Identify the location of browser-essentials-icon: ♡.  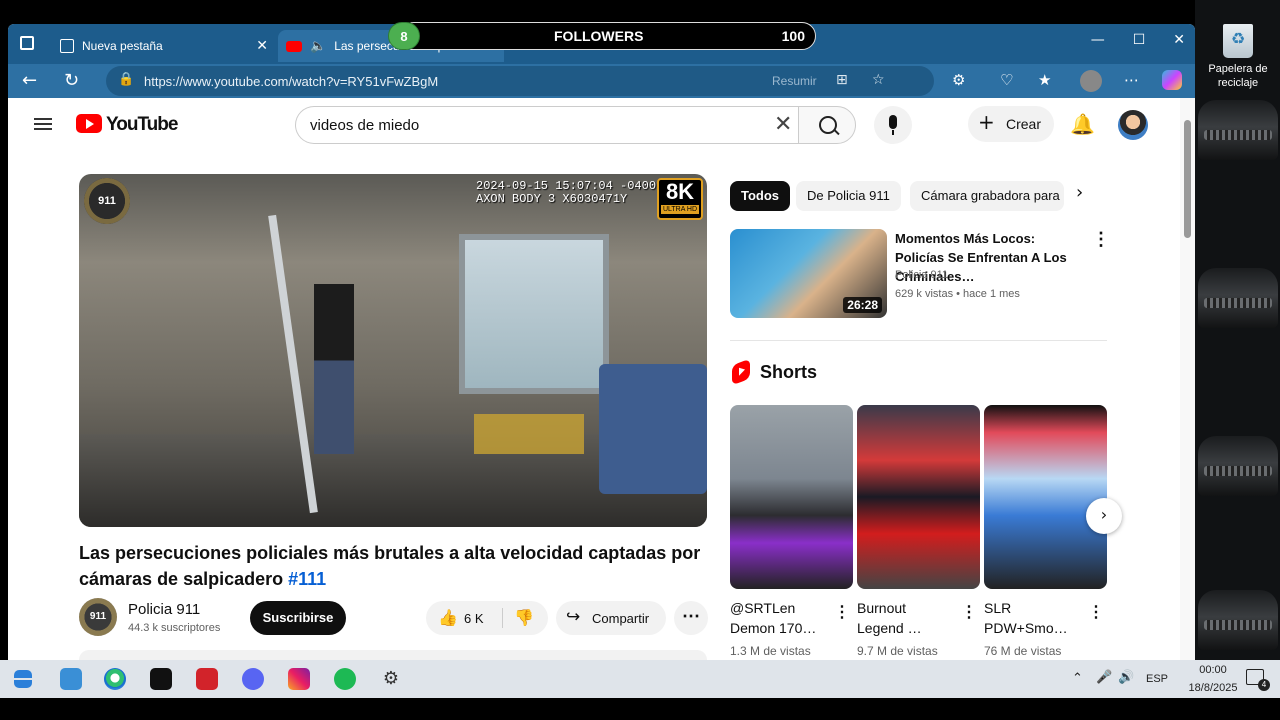
(1006, 80).